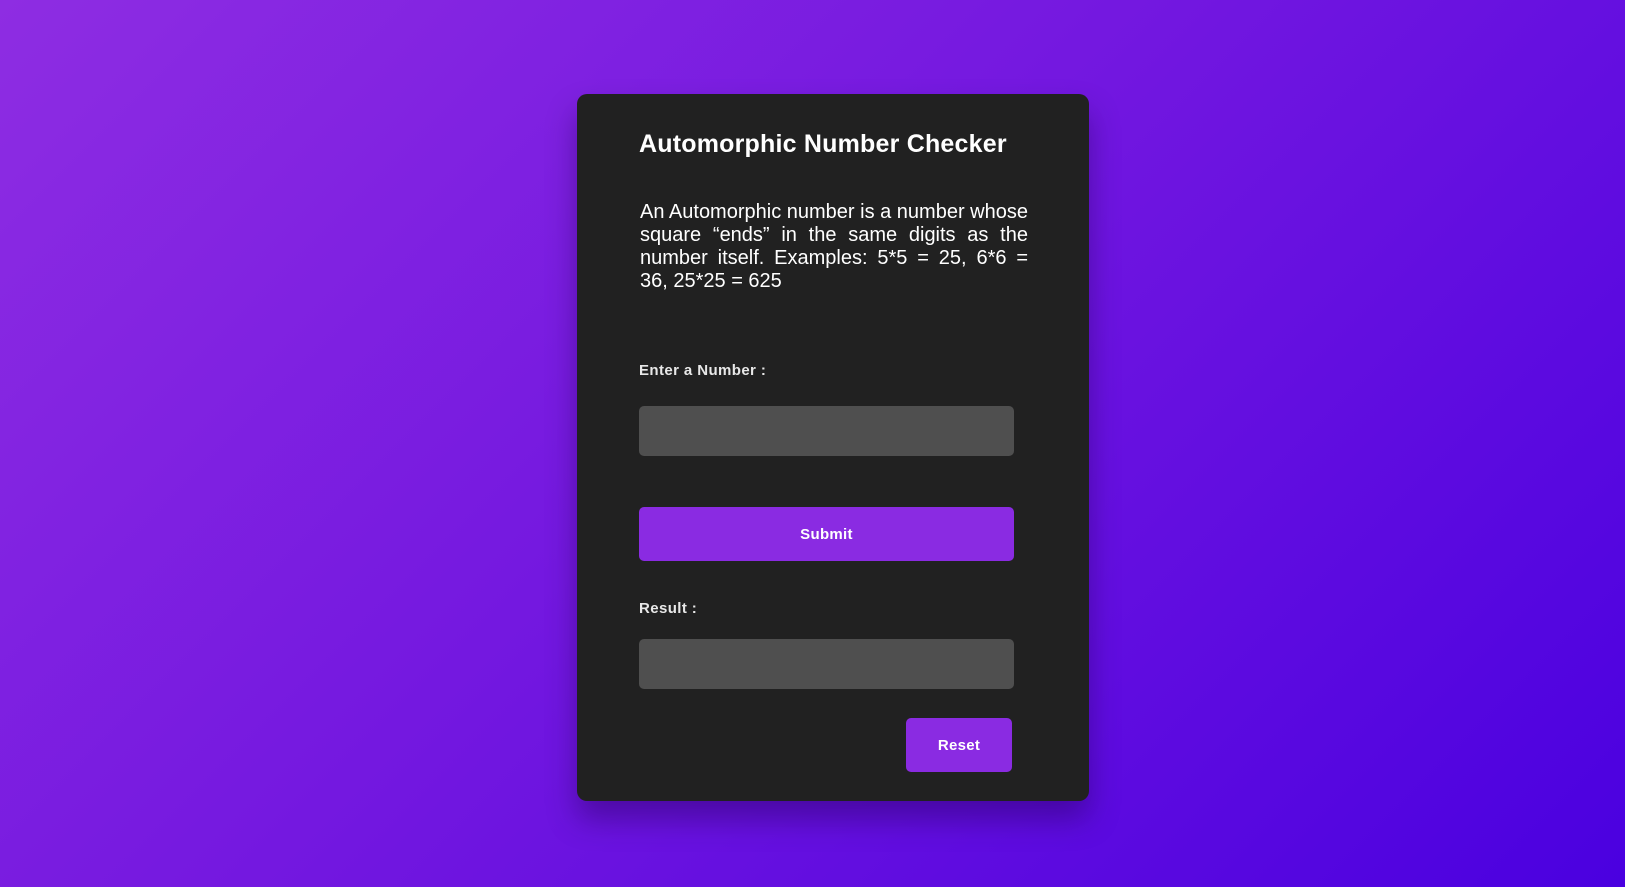  What do you see at coordinates (703, 370) in the screenshot?
I see `number-label: Enter a Number :` at bounding box center [703, 370].